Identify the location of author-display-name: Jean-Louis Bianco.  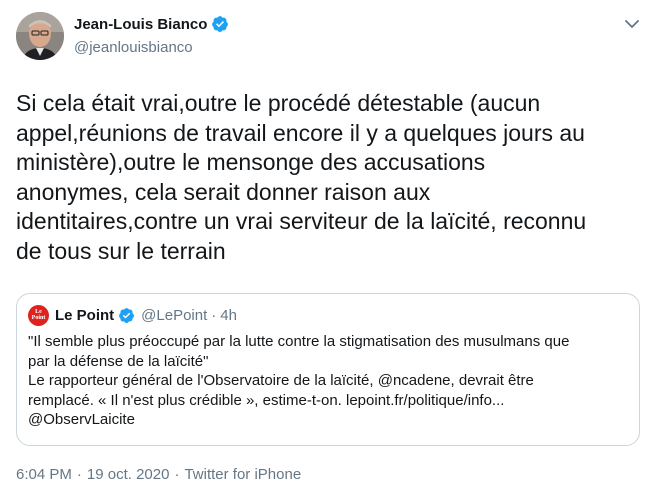
(140, 24).